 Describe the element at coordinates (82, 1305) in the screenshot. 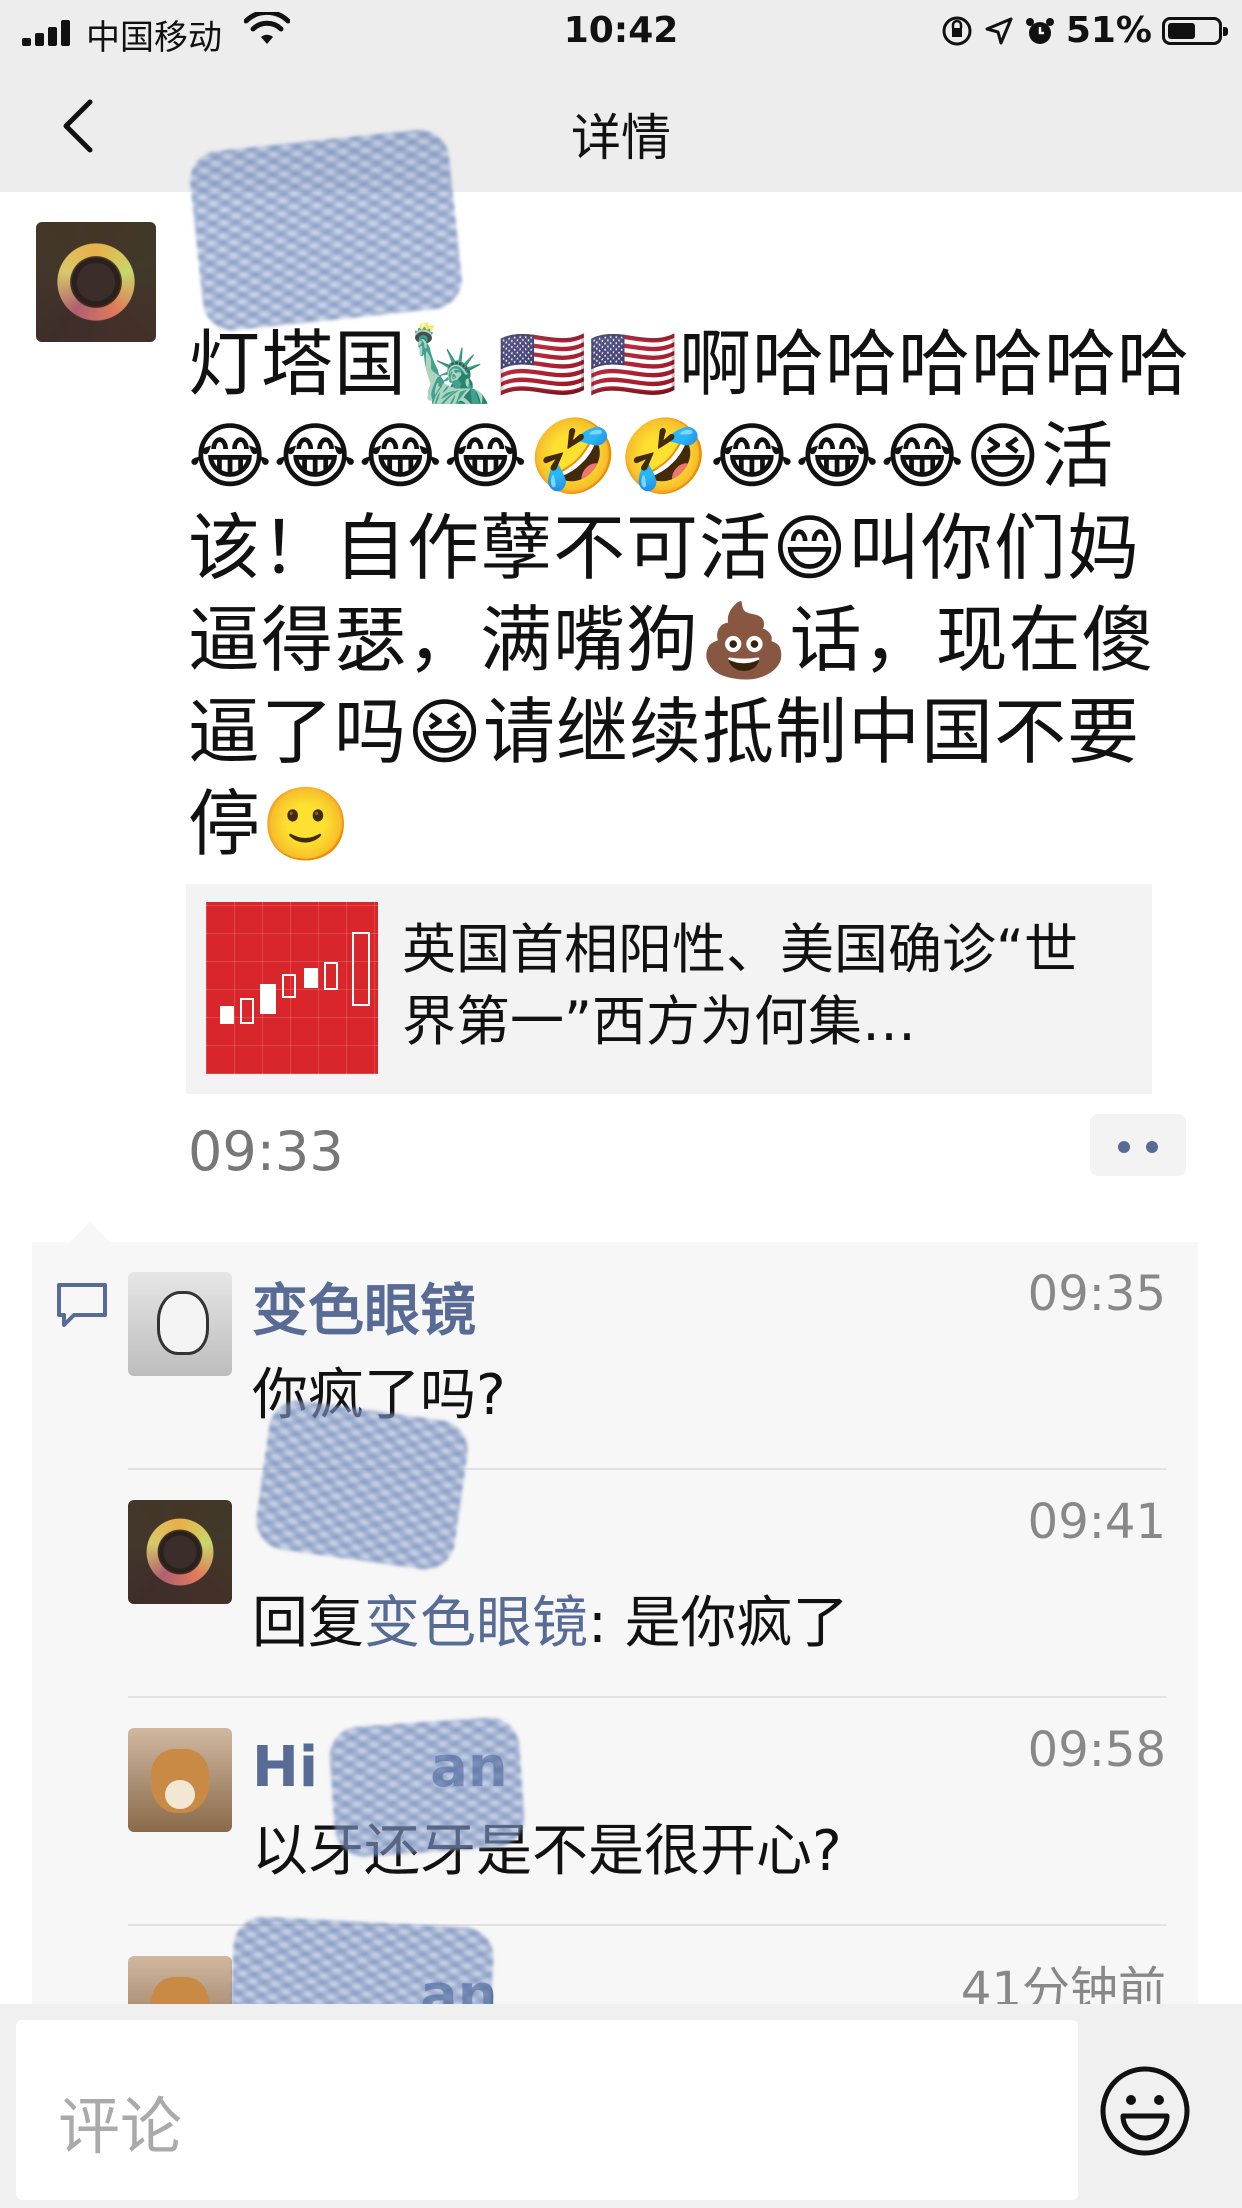

I see `comment-icon` at that location.